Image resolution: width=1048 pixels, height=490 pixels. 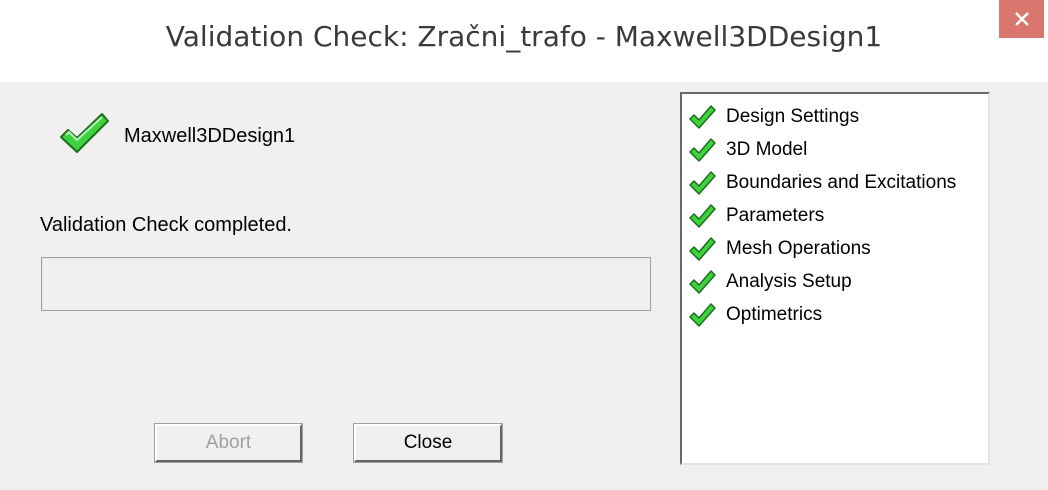 I want to click on check-label: Analysis Setup, so click(x=789, y=281).